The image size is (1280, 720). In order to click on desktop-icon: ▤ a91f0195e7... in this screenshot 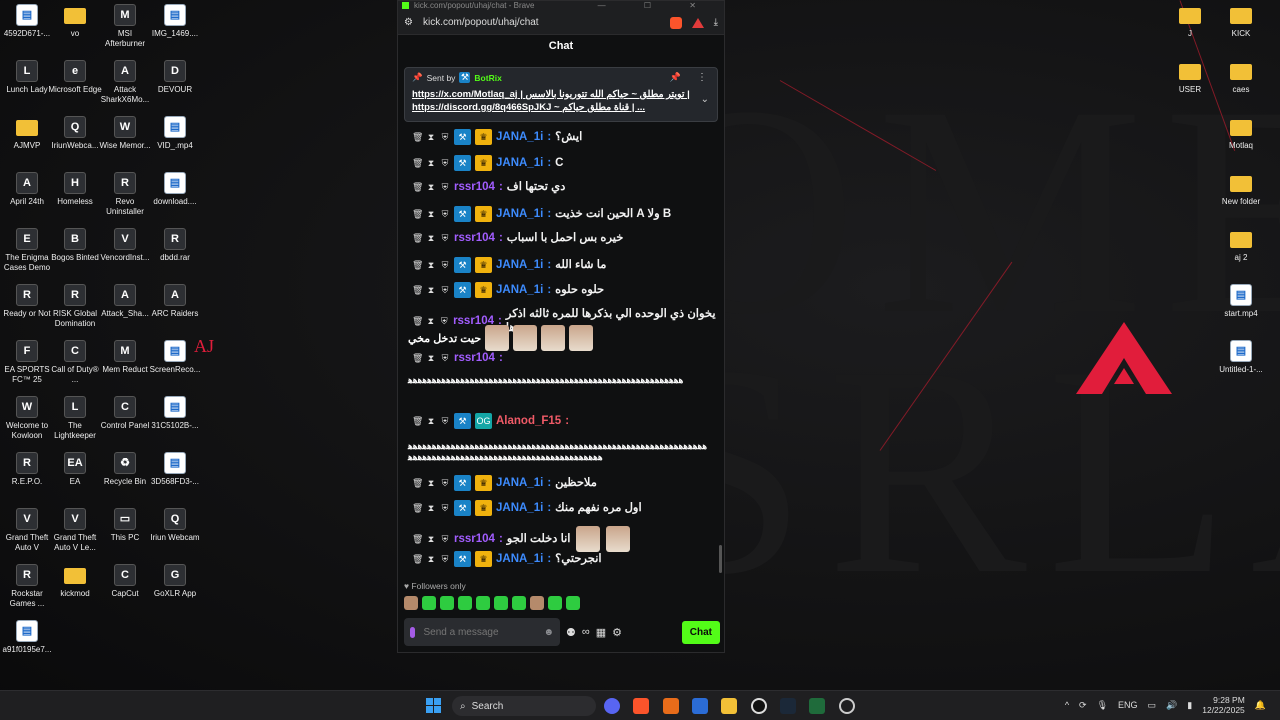, I will do `click(27, 635)`.